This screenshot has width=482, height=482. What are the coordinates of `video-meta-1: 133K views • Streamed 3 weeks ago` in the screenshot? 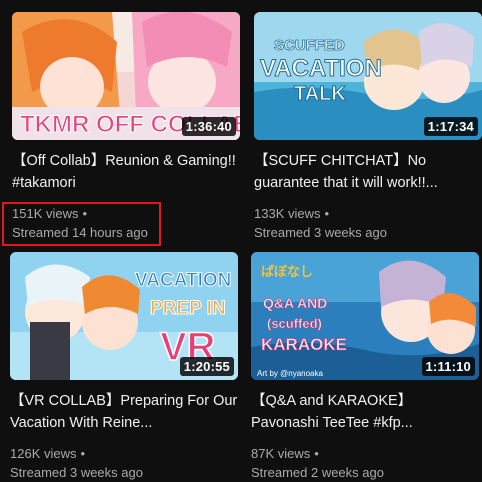 It's located at (368, 223).